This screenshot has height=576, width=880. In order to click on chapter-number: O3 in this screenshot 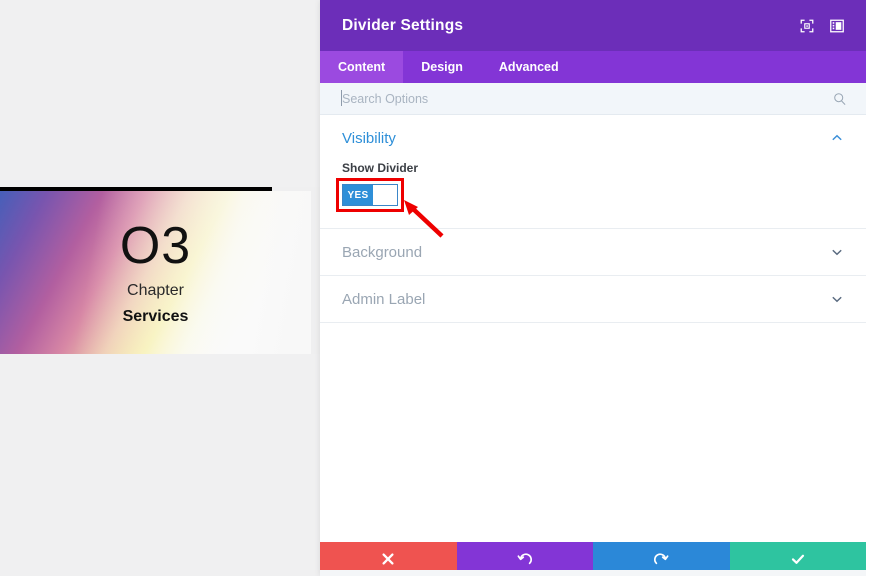, I will do `click(155, 245)`.